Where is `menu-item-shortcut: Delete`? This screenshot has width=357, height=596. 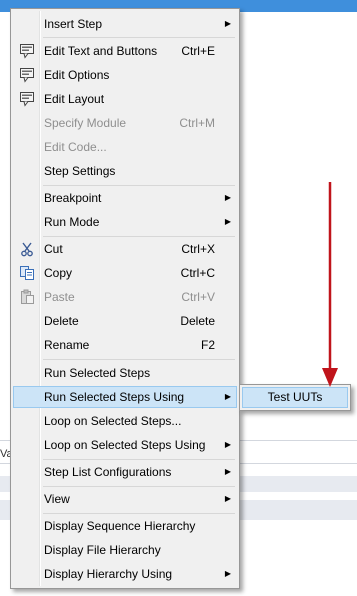
menu-item-shortcut: Delete is located at coordinates (197, 321).